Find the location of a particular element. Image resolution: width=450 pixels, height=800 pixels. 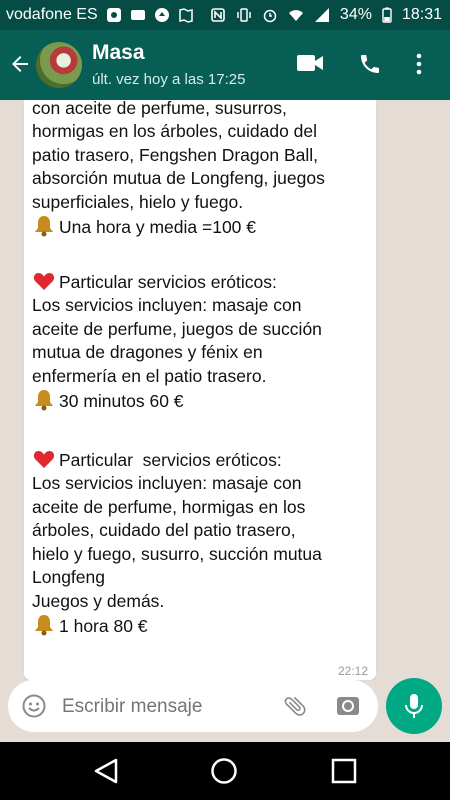

cast-icon is located at coordinates (161, 15).